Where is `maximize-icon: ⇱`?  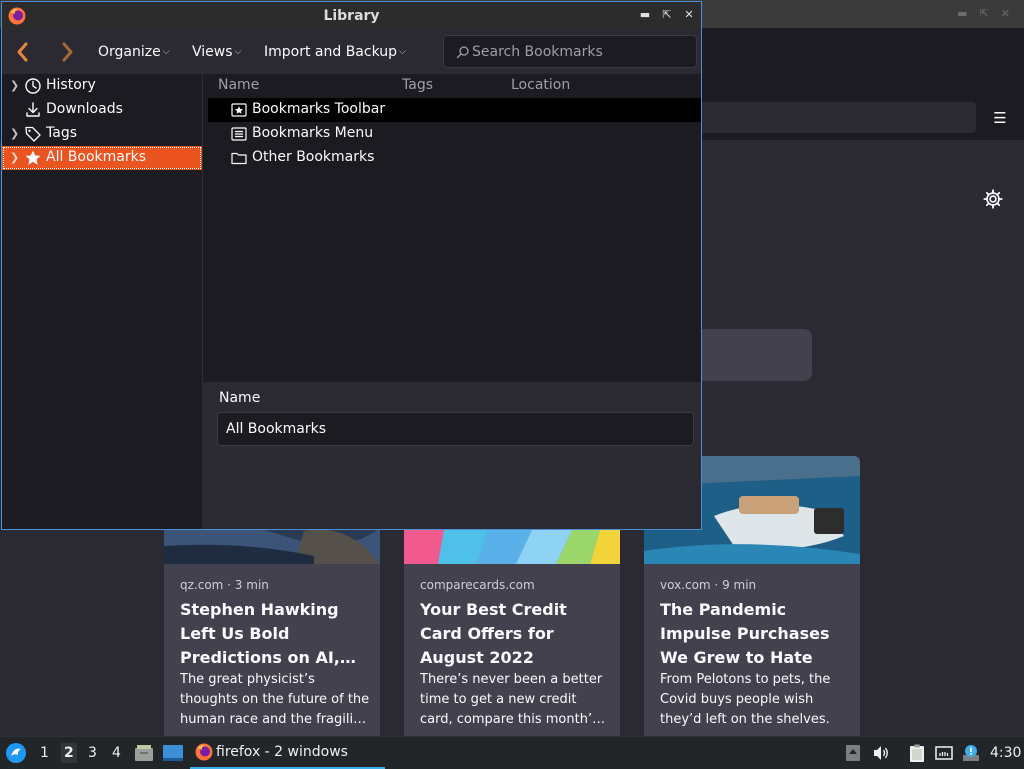
maximize-icon: ⇱ is located at coordinates (667, 15).